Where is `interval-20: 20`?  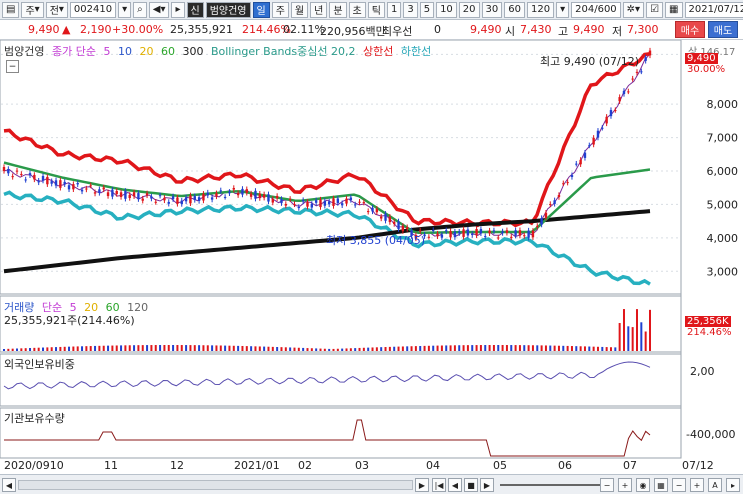 interval-20: 20 is located at coordinates (469, 9).